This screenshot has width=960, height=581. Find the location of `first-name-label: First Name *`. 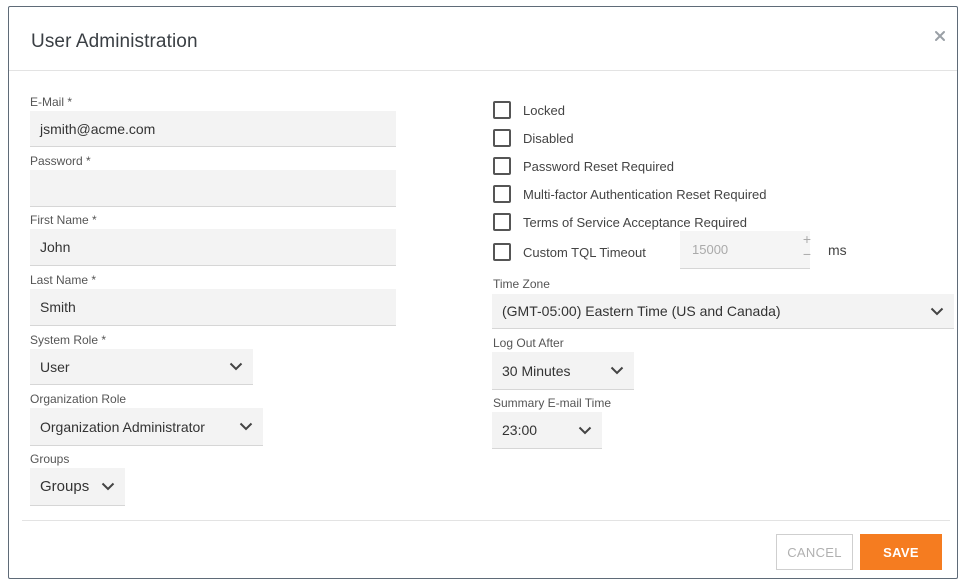

first-name-label: First Name * is located at coordinates (63, 220).